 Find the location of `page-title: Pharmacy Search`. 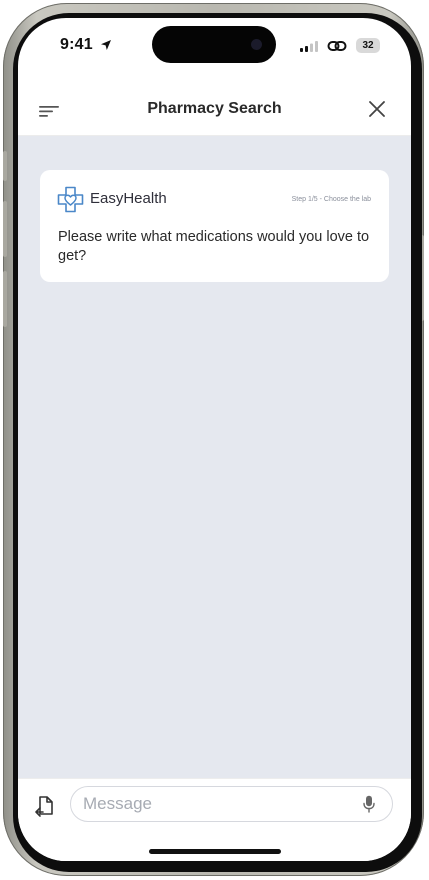

page-title: Pharmacy Search is located at coordinates (214, 108).